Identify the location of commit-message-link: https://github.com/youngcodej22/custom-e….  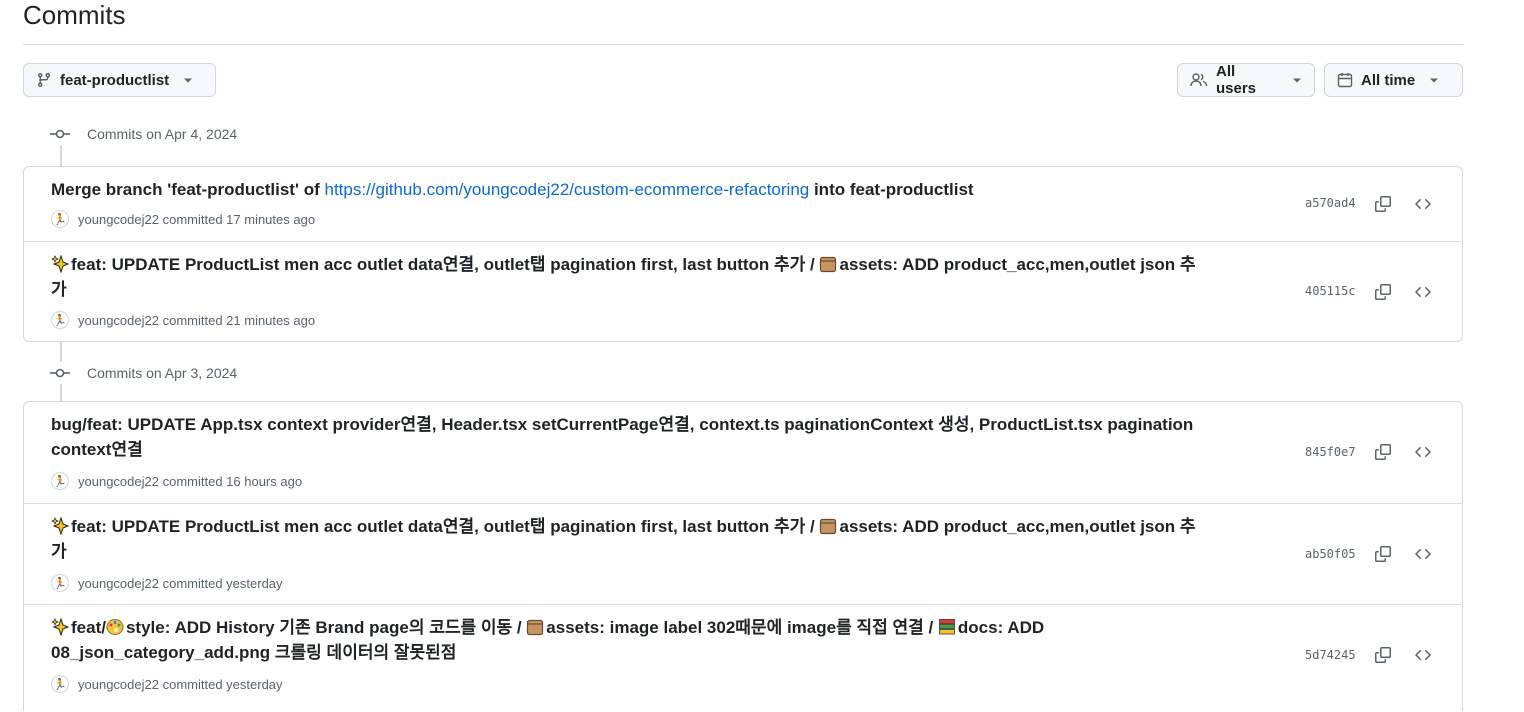
(567, 189).